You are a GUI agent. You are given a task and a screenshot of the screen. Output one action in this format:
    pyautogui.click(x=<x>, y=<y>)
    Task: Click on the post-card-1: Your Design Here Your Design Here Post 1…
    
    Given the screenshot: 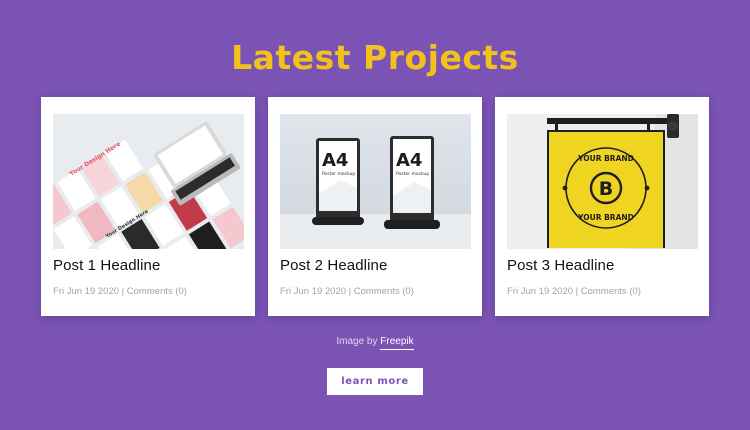 What is the action you would take?
    pyautogui.click(x=148, y=206)
    